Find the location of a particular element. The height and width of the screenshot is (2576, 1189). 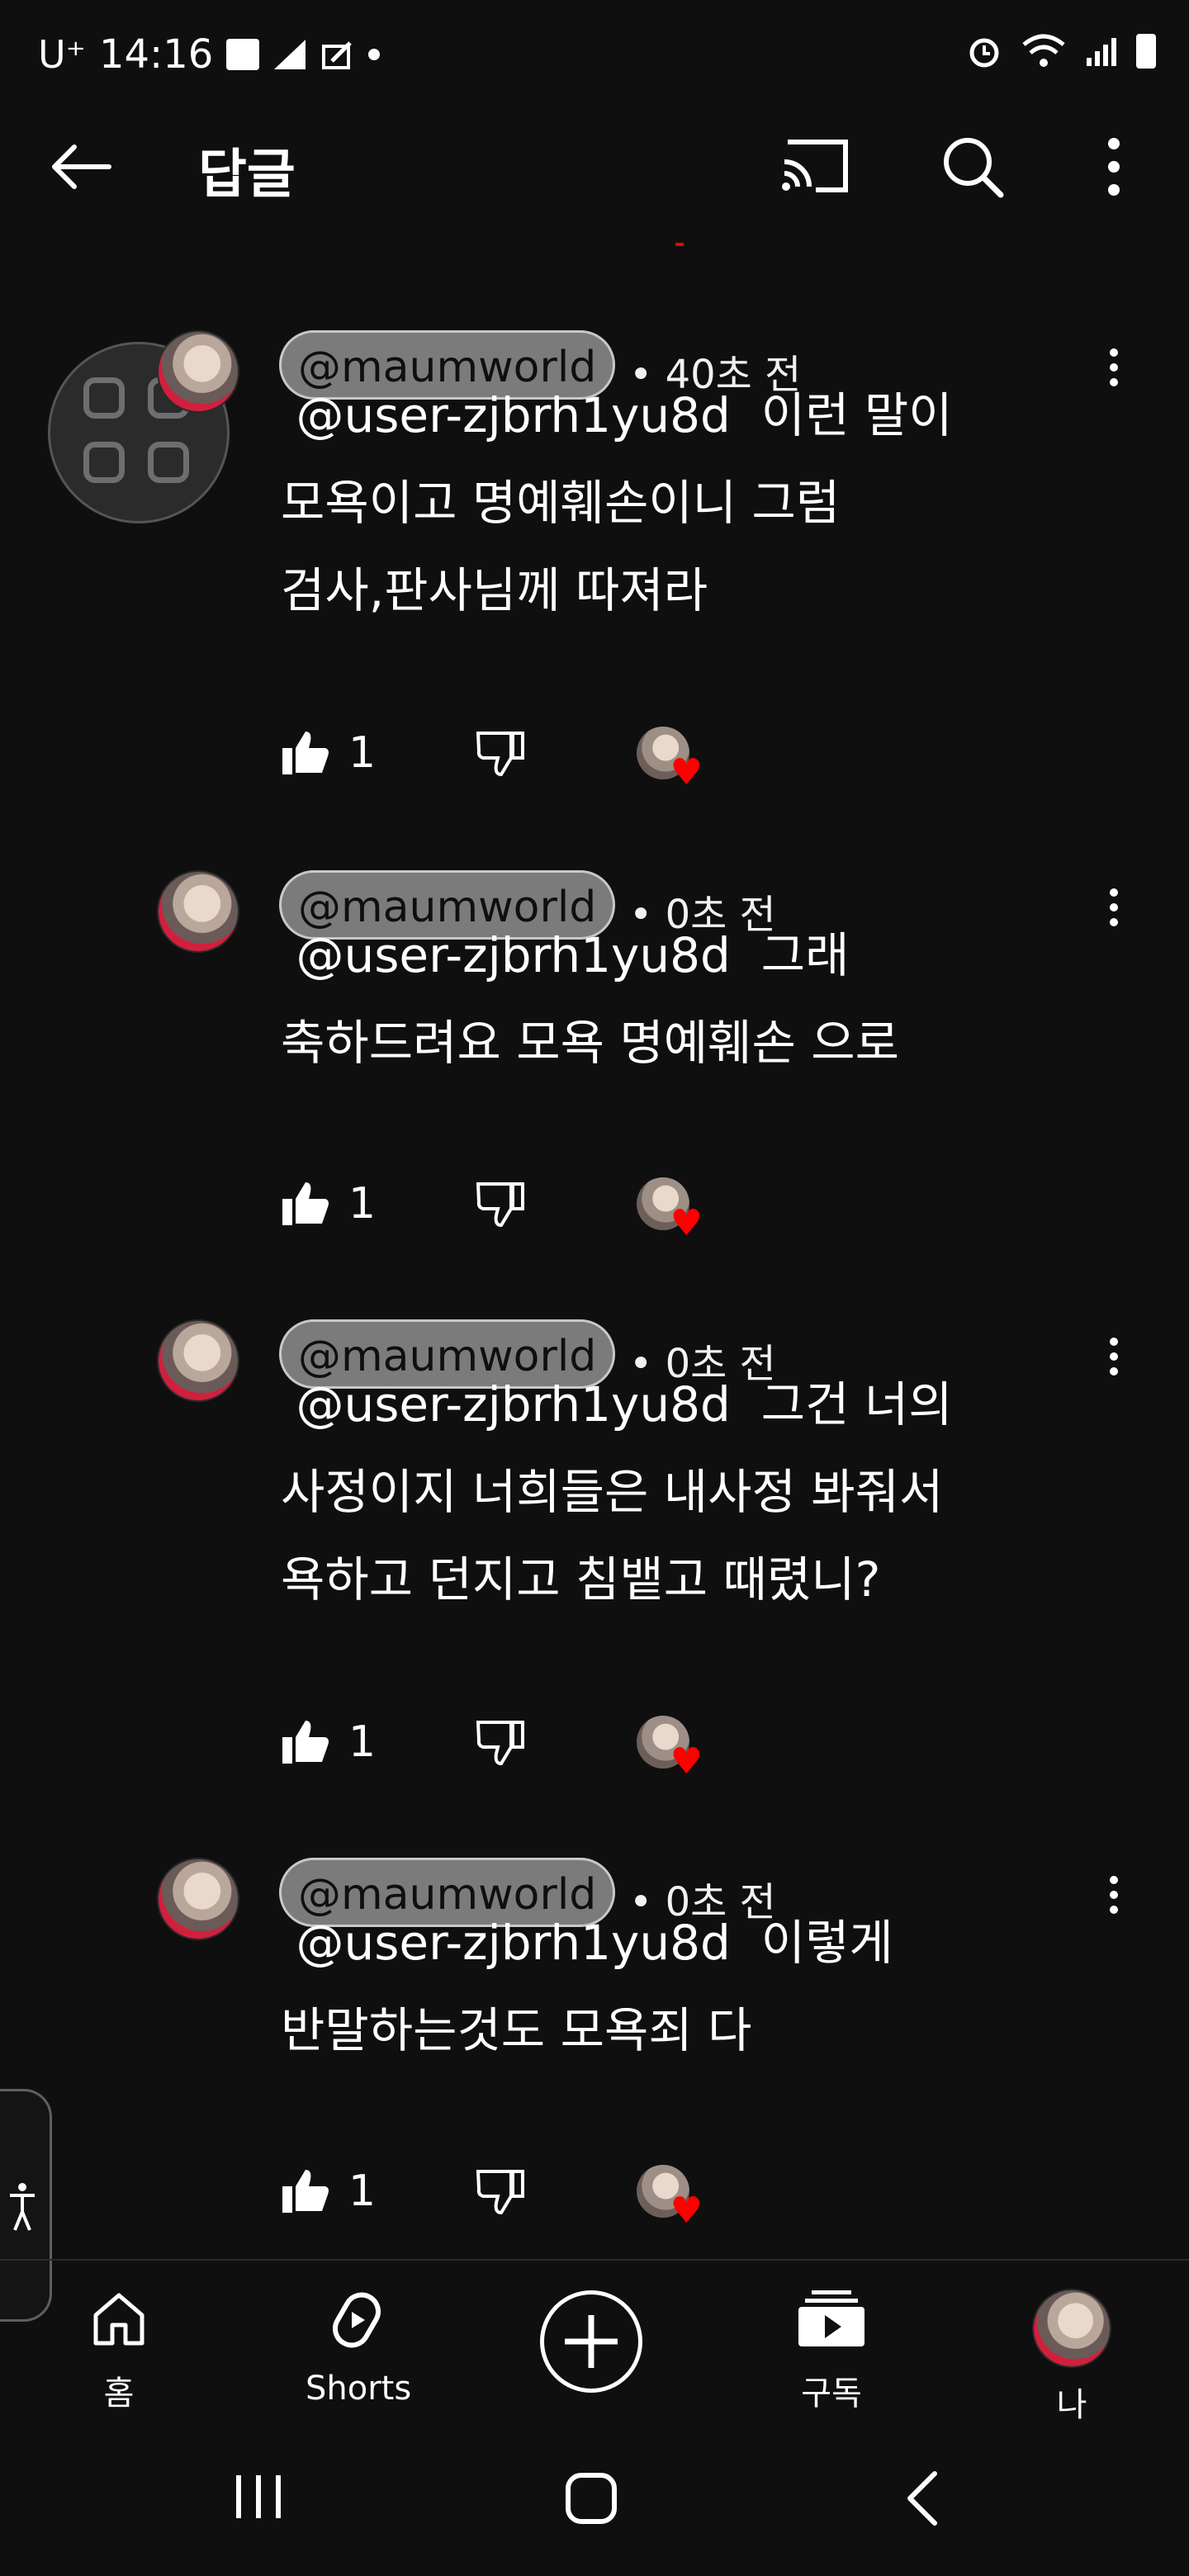

status-left: U⁺ 14:16 is located at coordinates (209, 54).